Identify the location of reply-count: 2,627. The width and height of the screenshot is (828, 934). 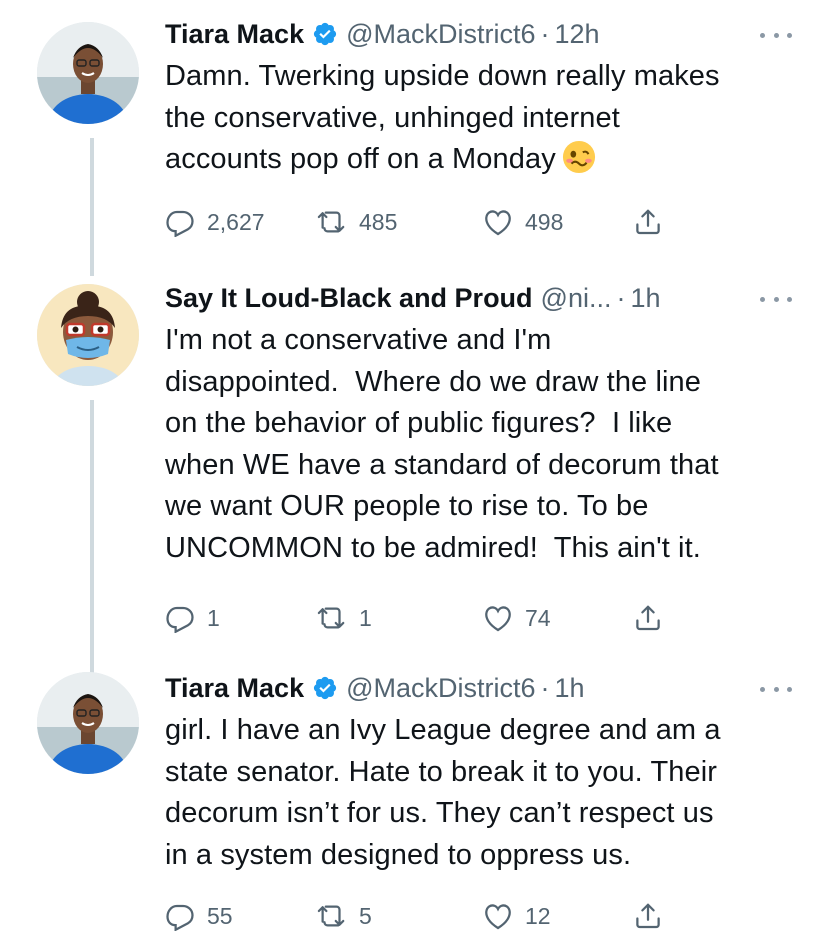
(236, 221).